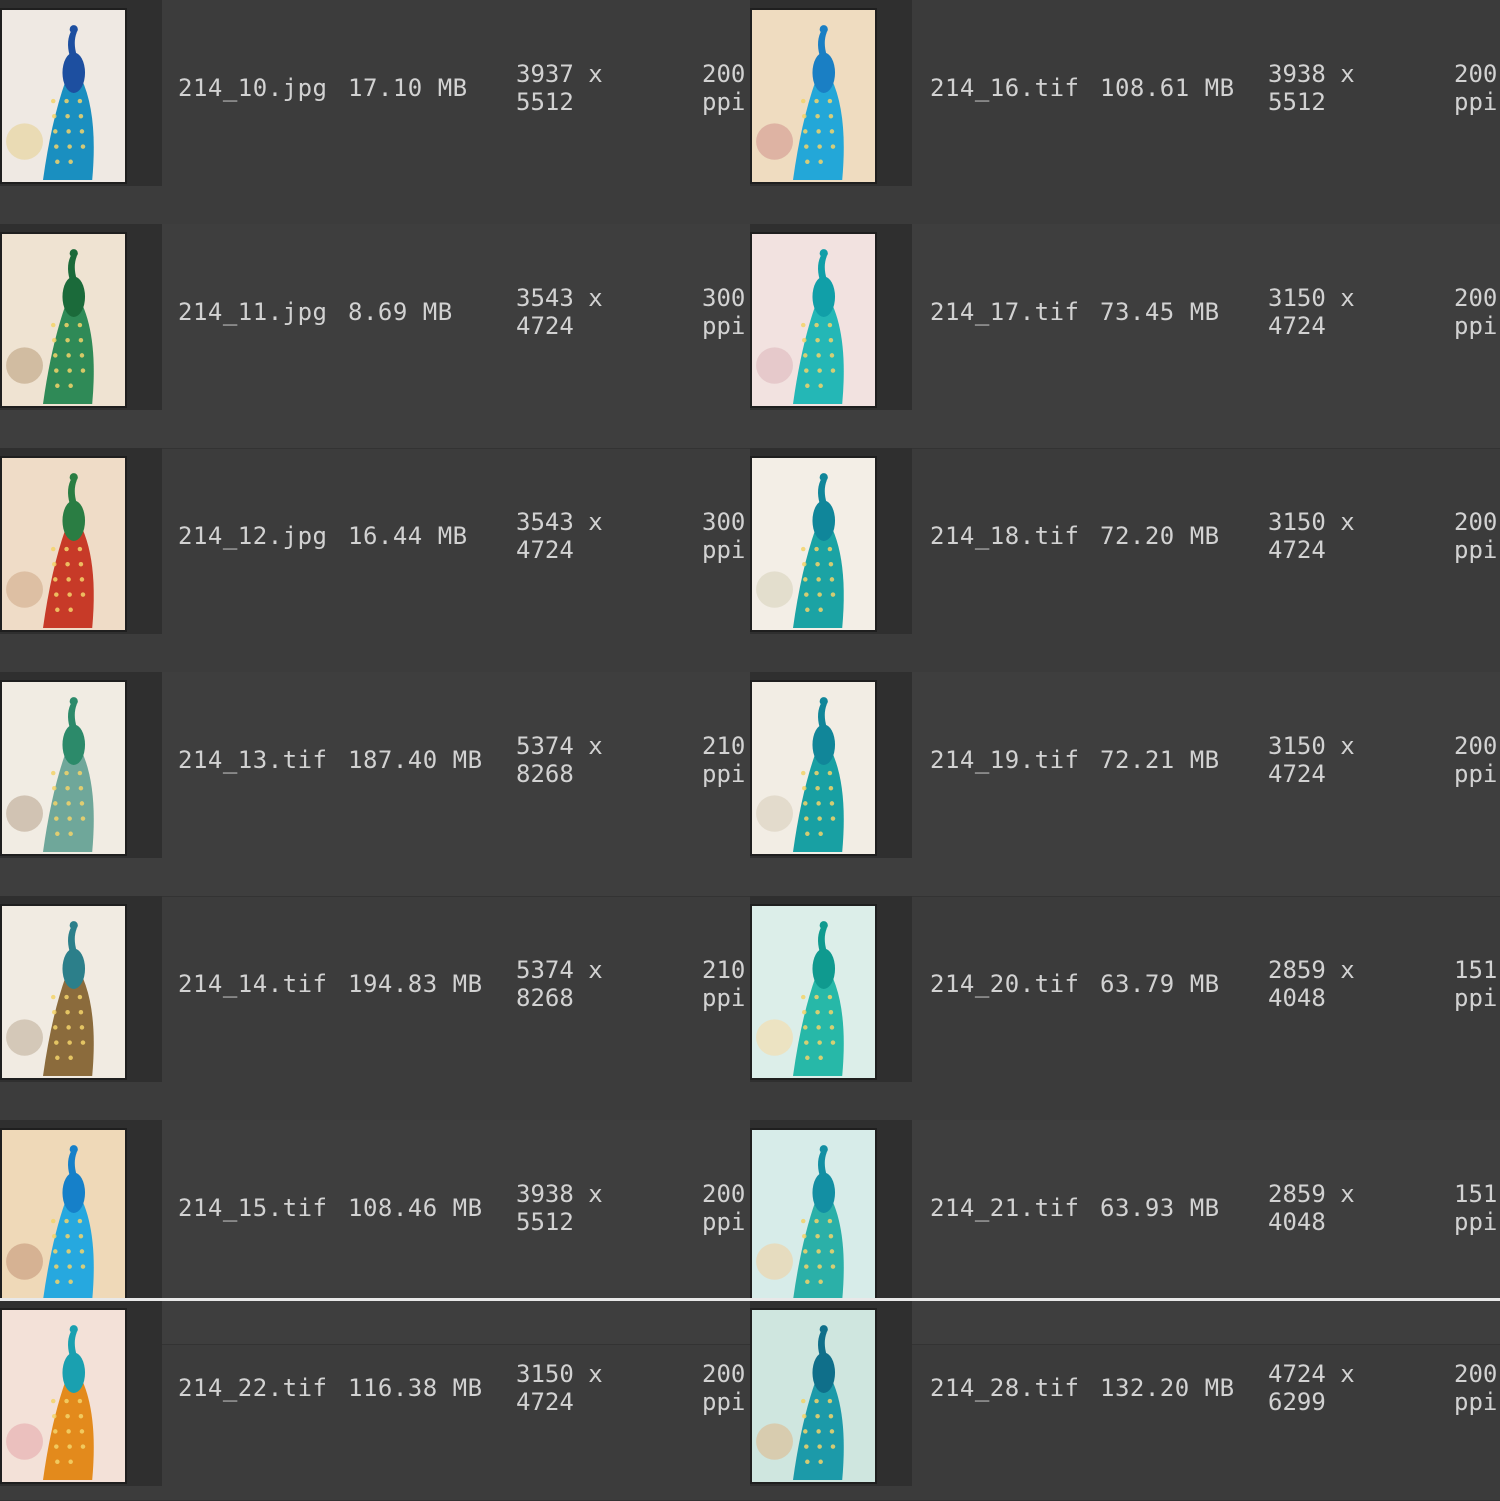  I want to click on file-row: 214_18.tif 72.20 MB 3150 x 4724 200 ppi, so click(1125, 560).